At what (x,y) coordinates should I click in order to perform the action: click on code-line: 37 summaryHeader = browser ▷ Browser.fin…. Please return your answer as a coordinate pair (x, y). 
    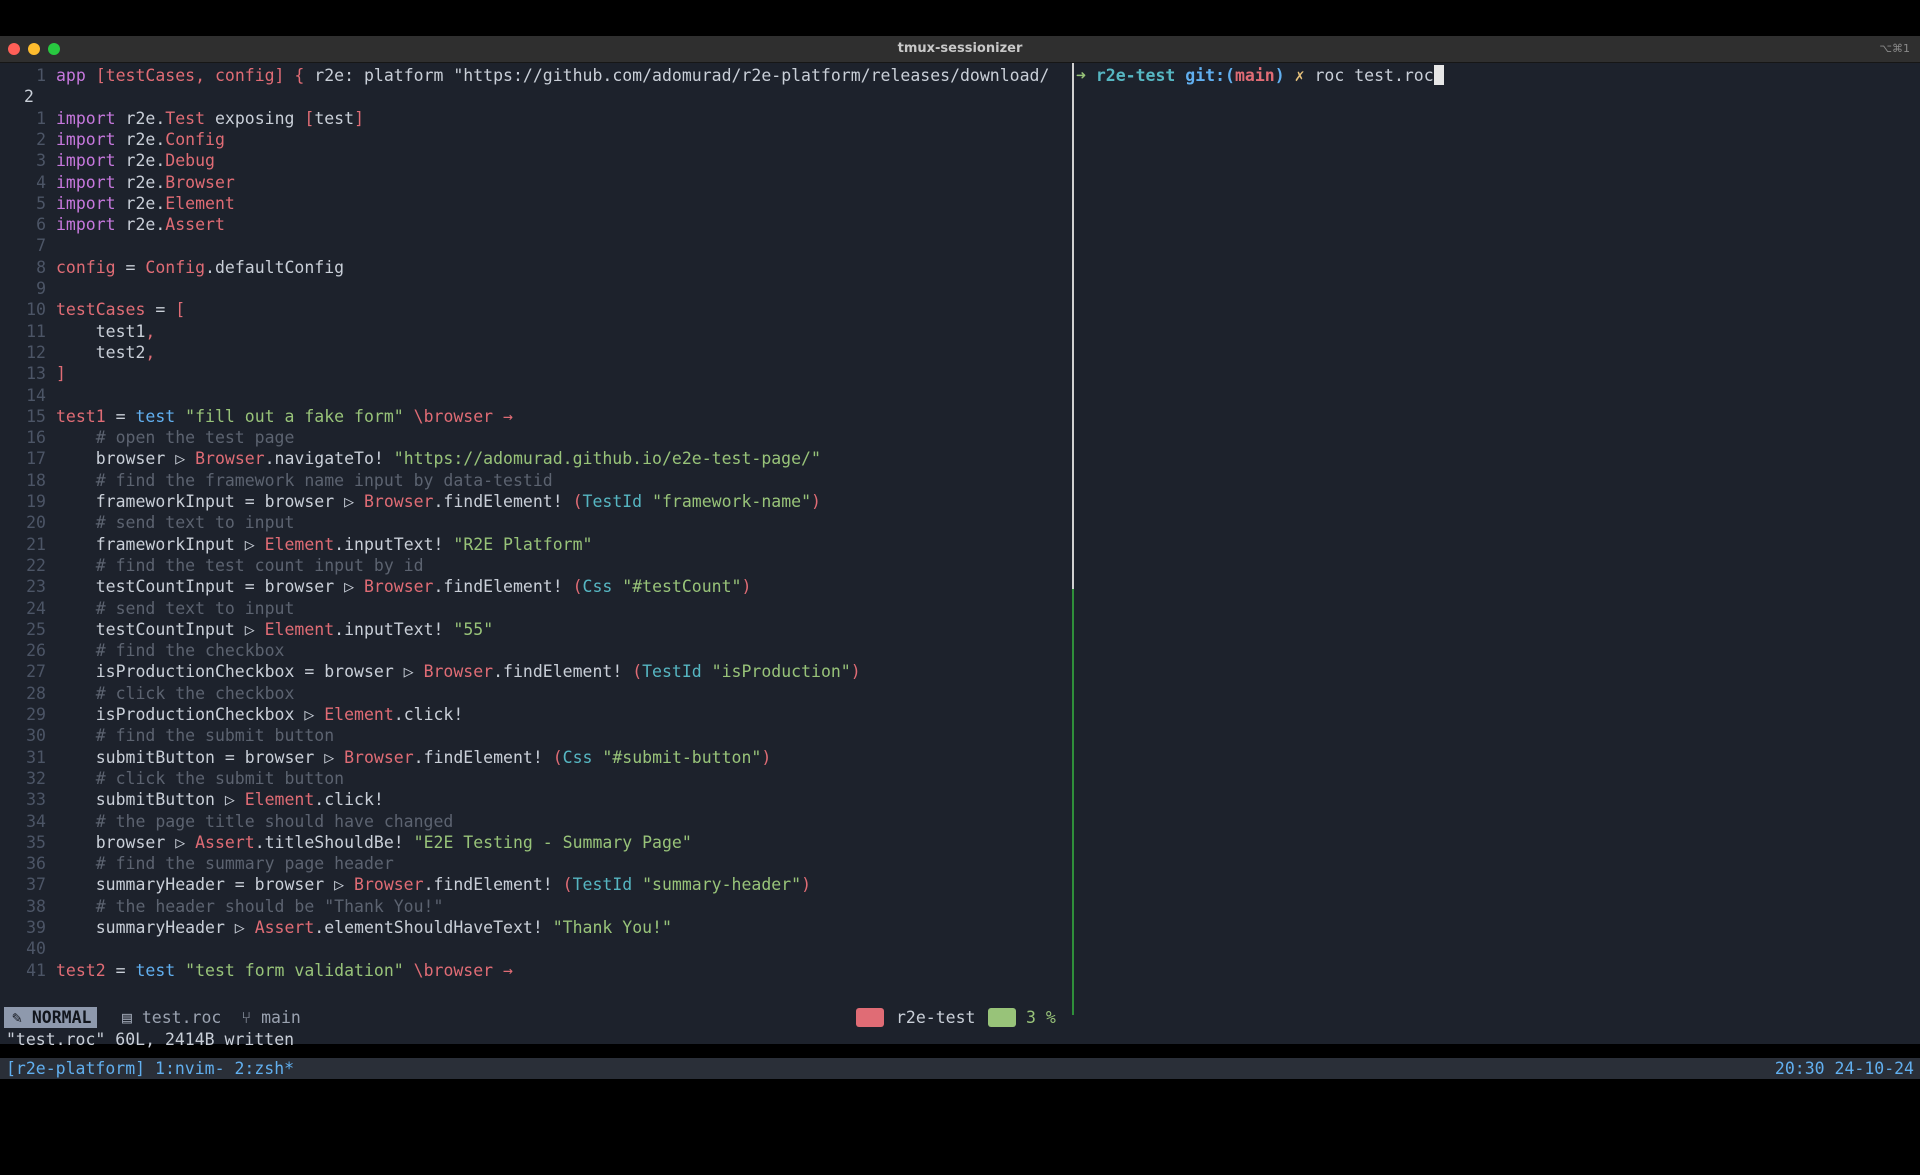
    Looking at the image, I should click on (536, 884).